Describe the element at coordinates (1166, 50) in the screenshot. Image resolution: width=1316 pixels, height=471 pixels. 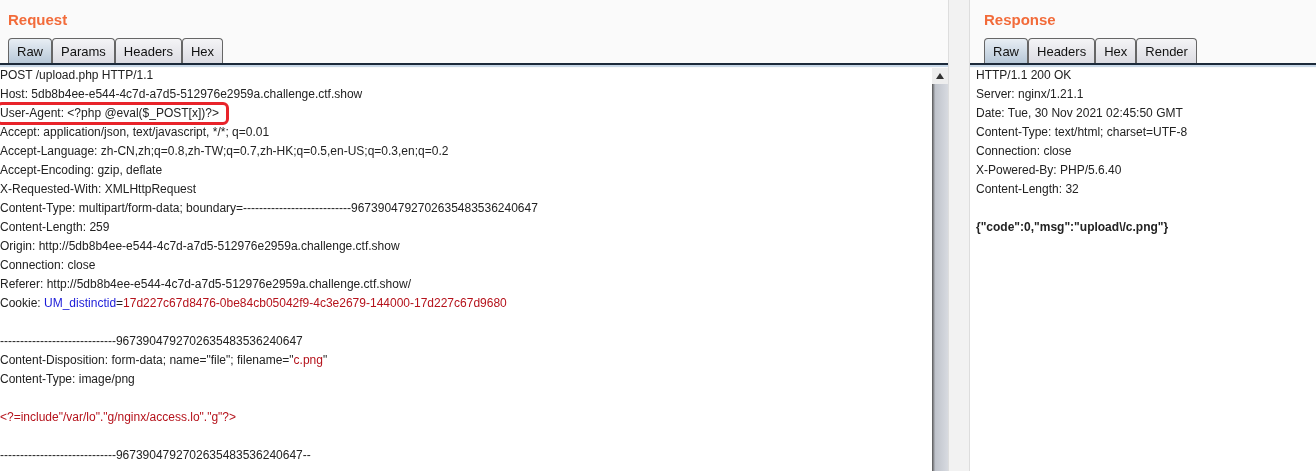
I see `tab: Render` at that location.